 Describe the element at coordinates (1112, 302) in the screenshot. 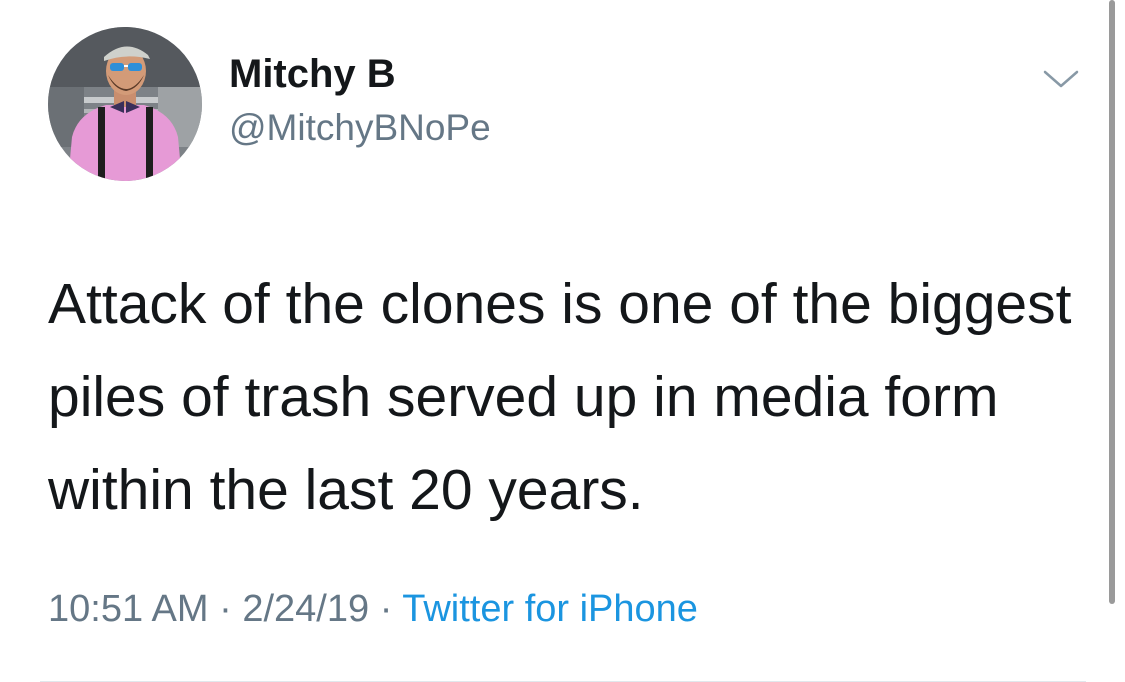

I see `scrollbar` at that location.